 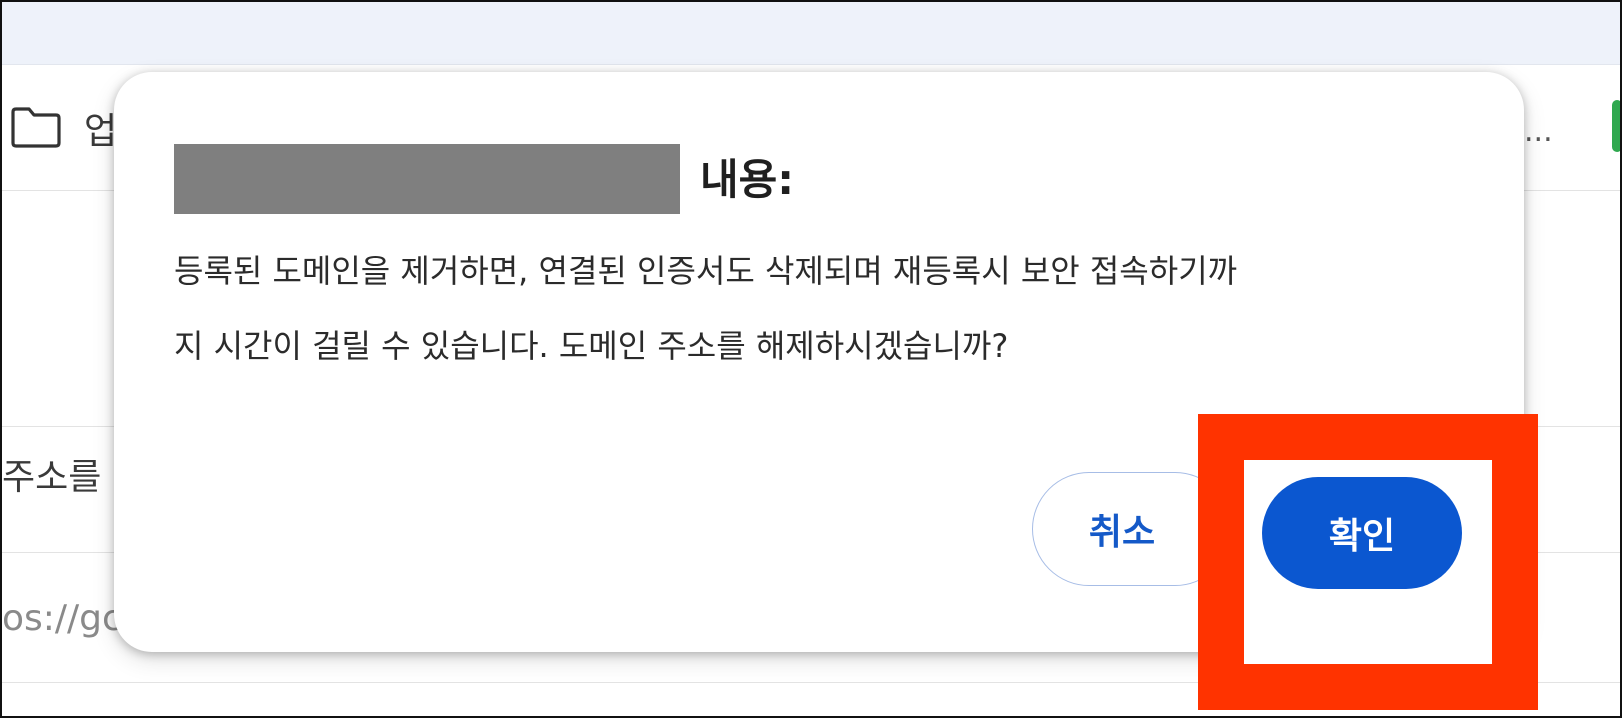 I want to click on background-top-bar, so click(x=811, y=33).